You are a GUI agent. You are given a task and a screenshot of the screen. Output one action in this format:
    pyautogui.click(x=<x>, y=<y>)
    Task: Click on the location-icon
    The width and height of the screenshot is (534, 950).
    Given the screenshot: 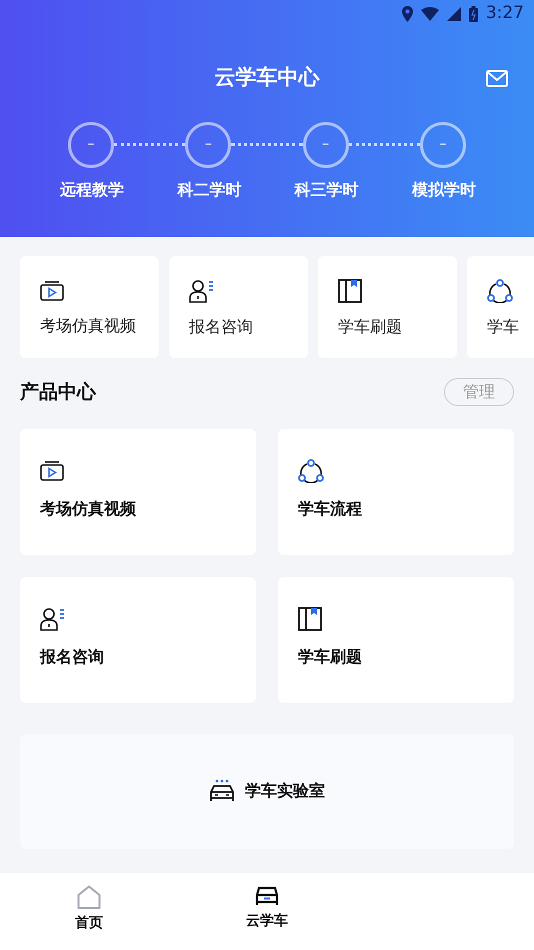 What is the action you would take?
    pyautogui.click(x=407, y=14)
    